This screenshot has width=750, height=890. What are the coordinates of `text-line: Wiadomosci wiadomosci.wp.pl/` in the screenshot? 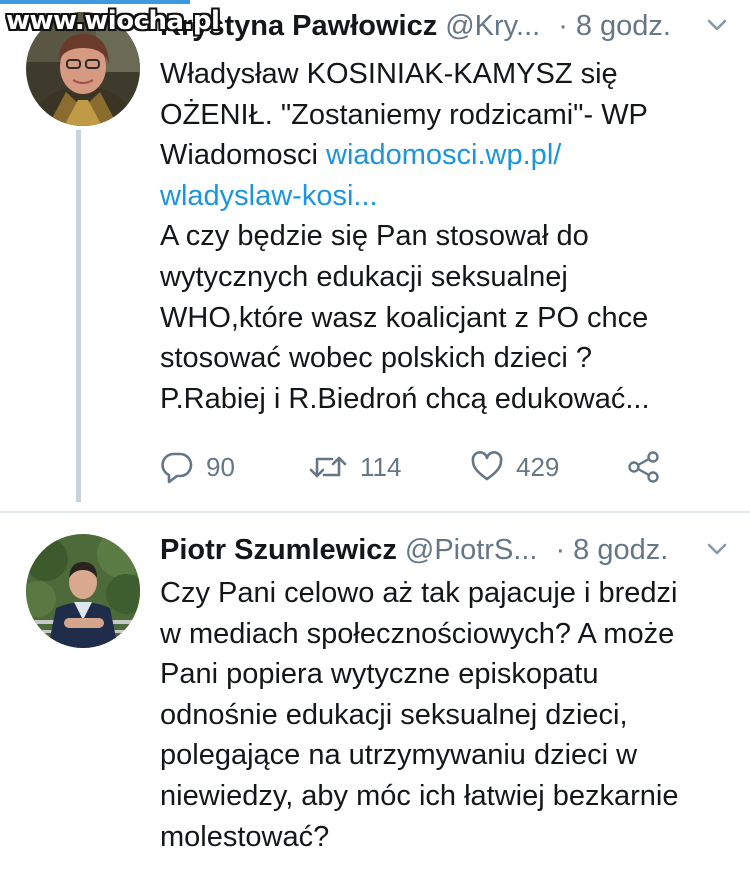 It's located at (447, 155).